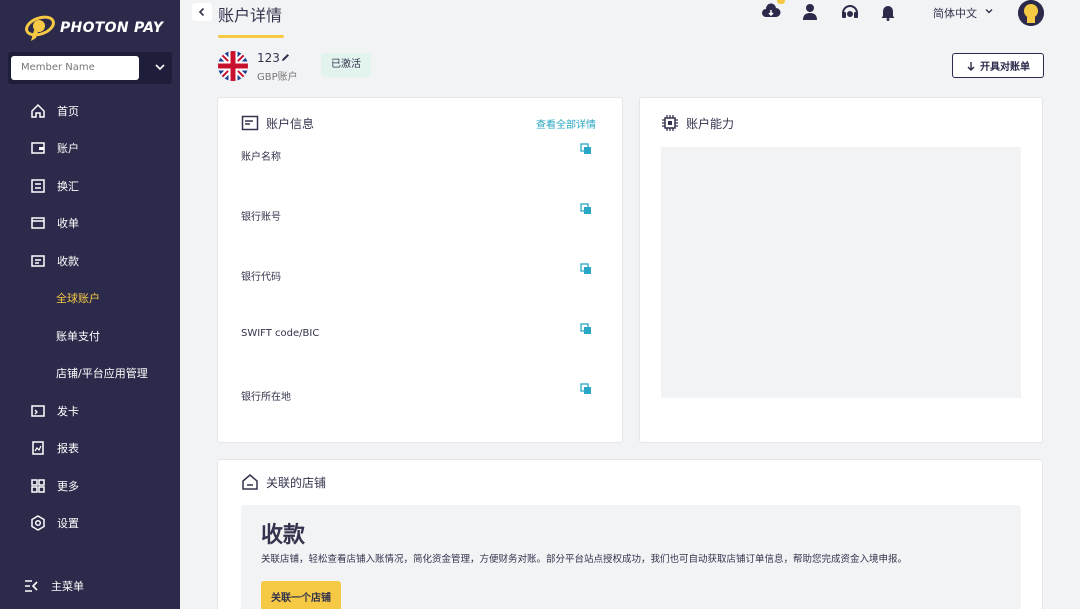  Describe the element at coordinates (68, 186) in the screenshot. I see `sidebar-item-label: 换汇` at that location.